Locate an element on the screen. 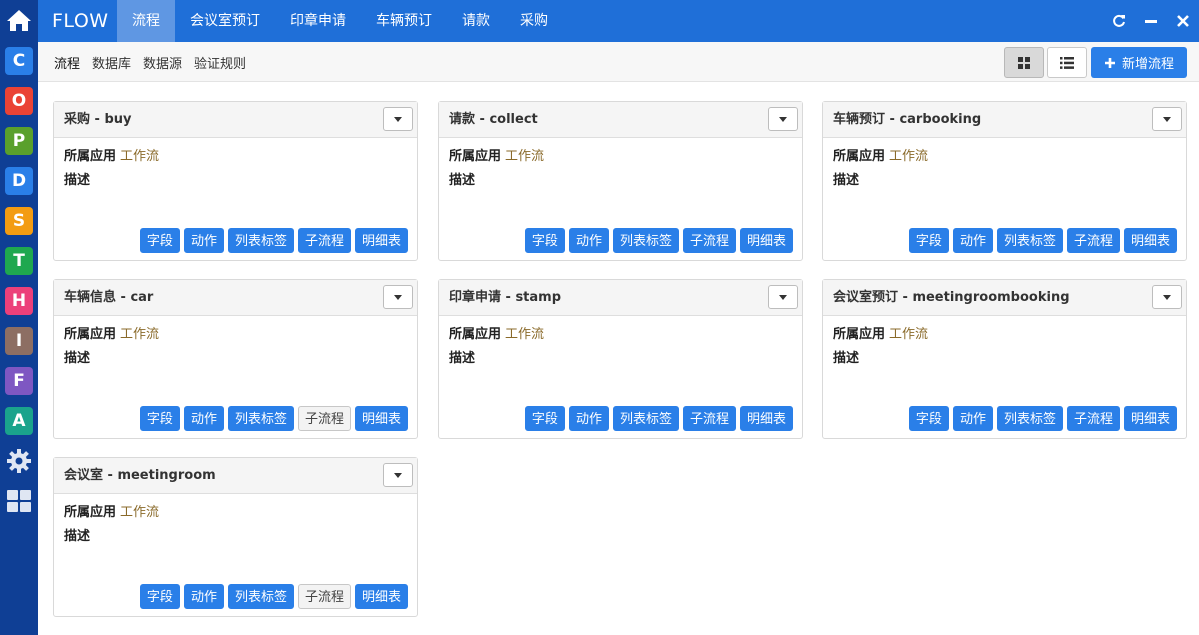 Image resolution: width=1199 pixels, height=635 pixels. app-d-icon: D is located at coordinates (19, 181).